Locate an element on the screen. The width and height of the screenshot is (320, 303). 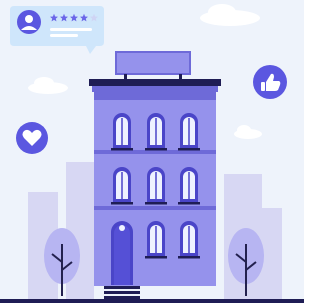
entrance-steps is located at coordinates (122, 292).